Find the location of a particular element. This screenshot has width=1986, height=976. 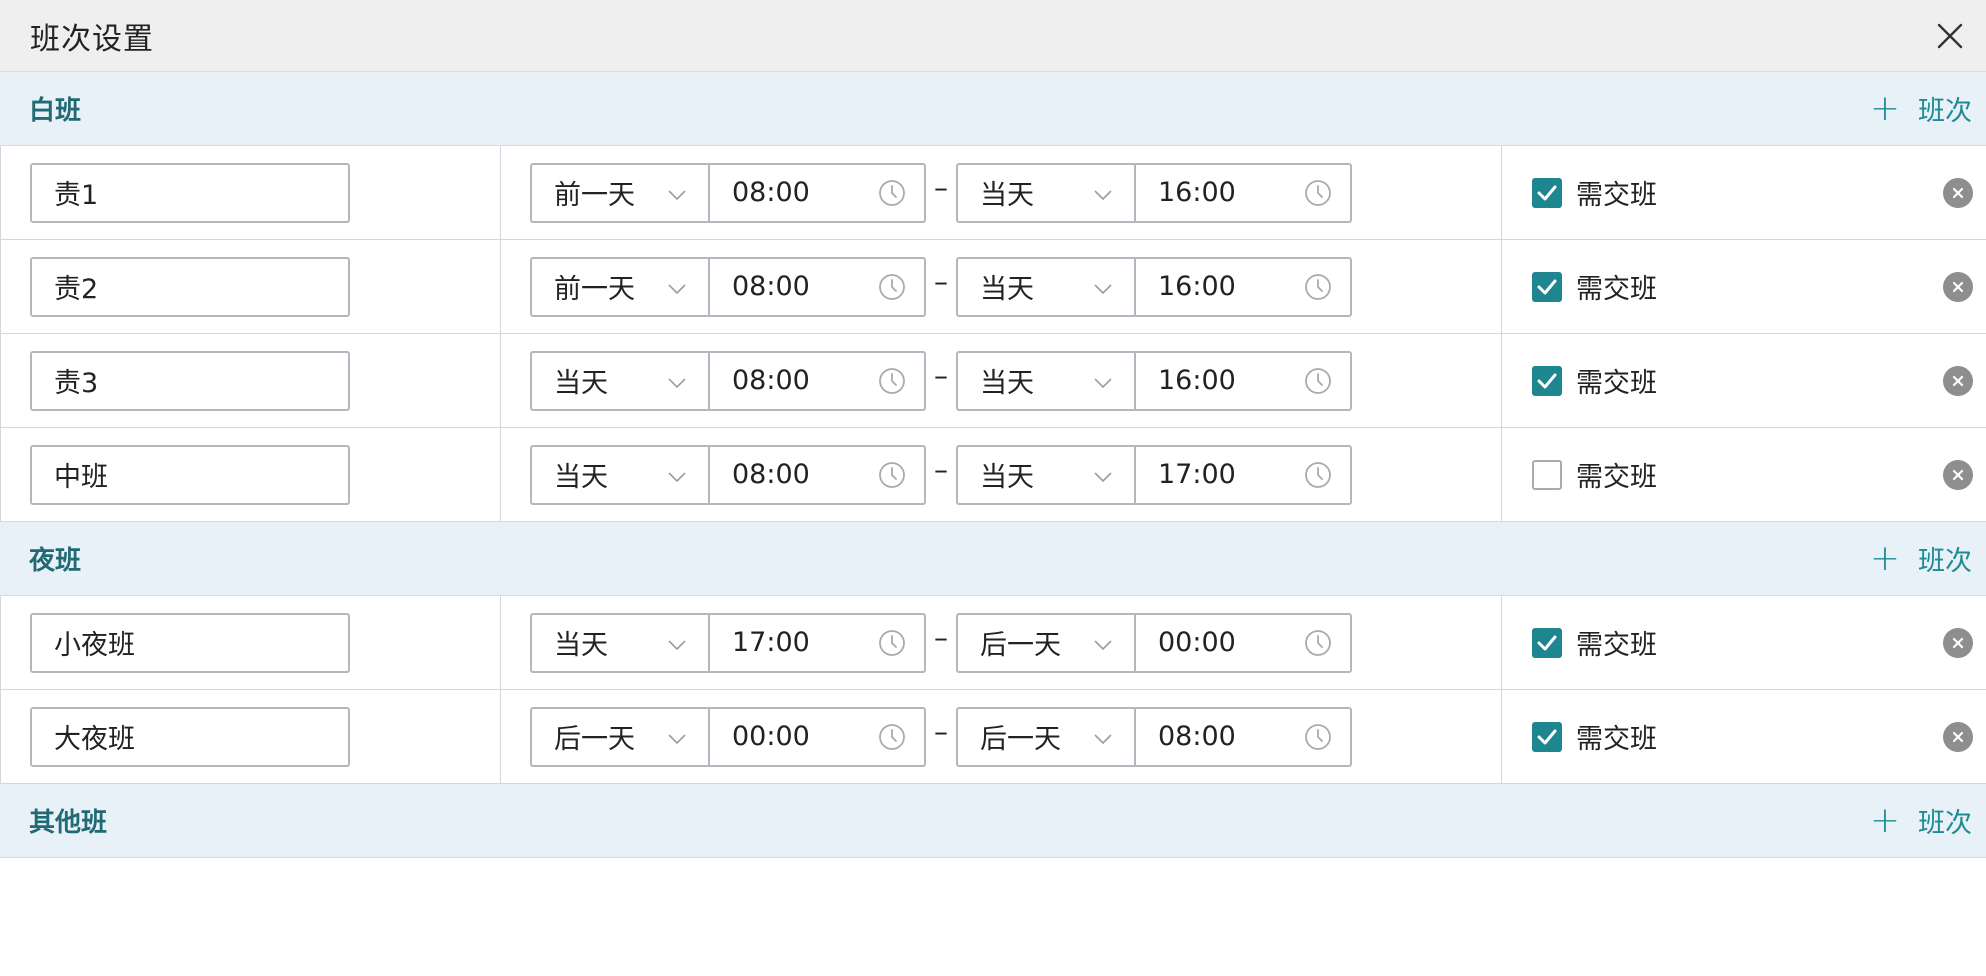

start-time-value: 00:00 is located at coordinates (771, 736).